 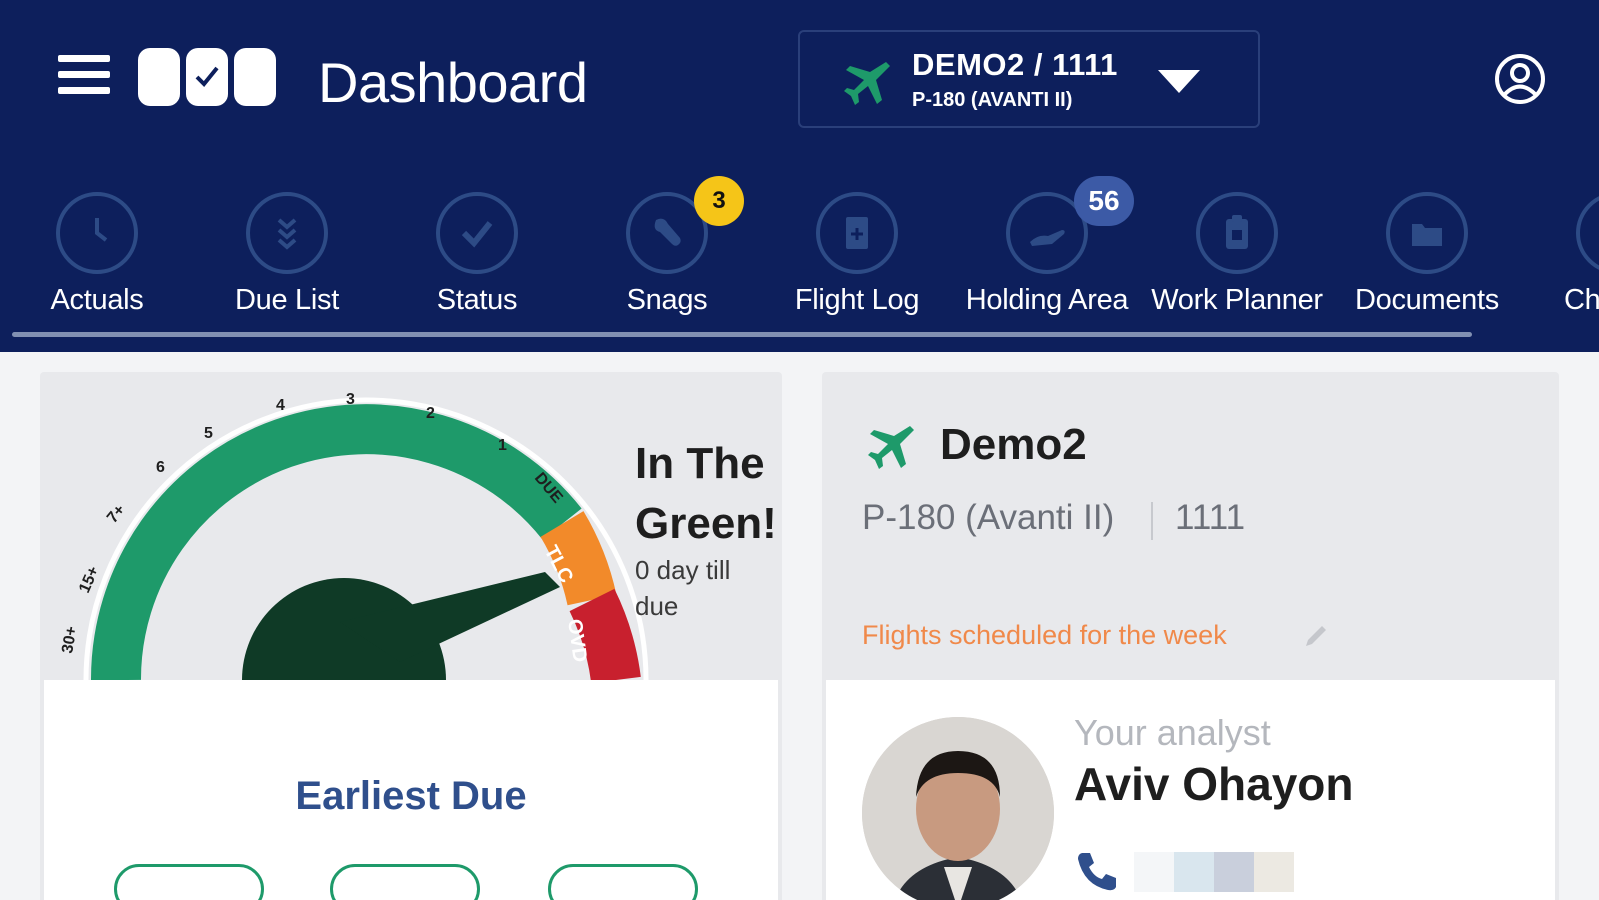 I want to click on nav-label: Flight Log, so click(x=857, y=300).